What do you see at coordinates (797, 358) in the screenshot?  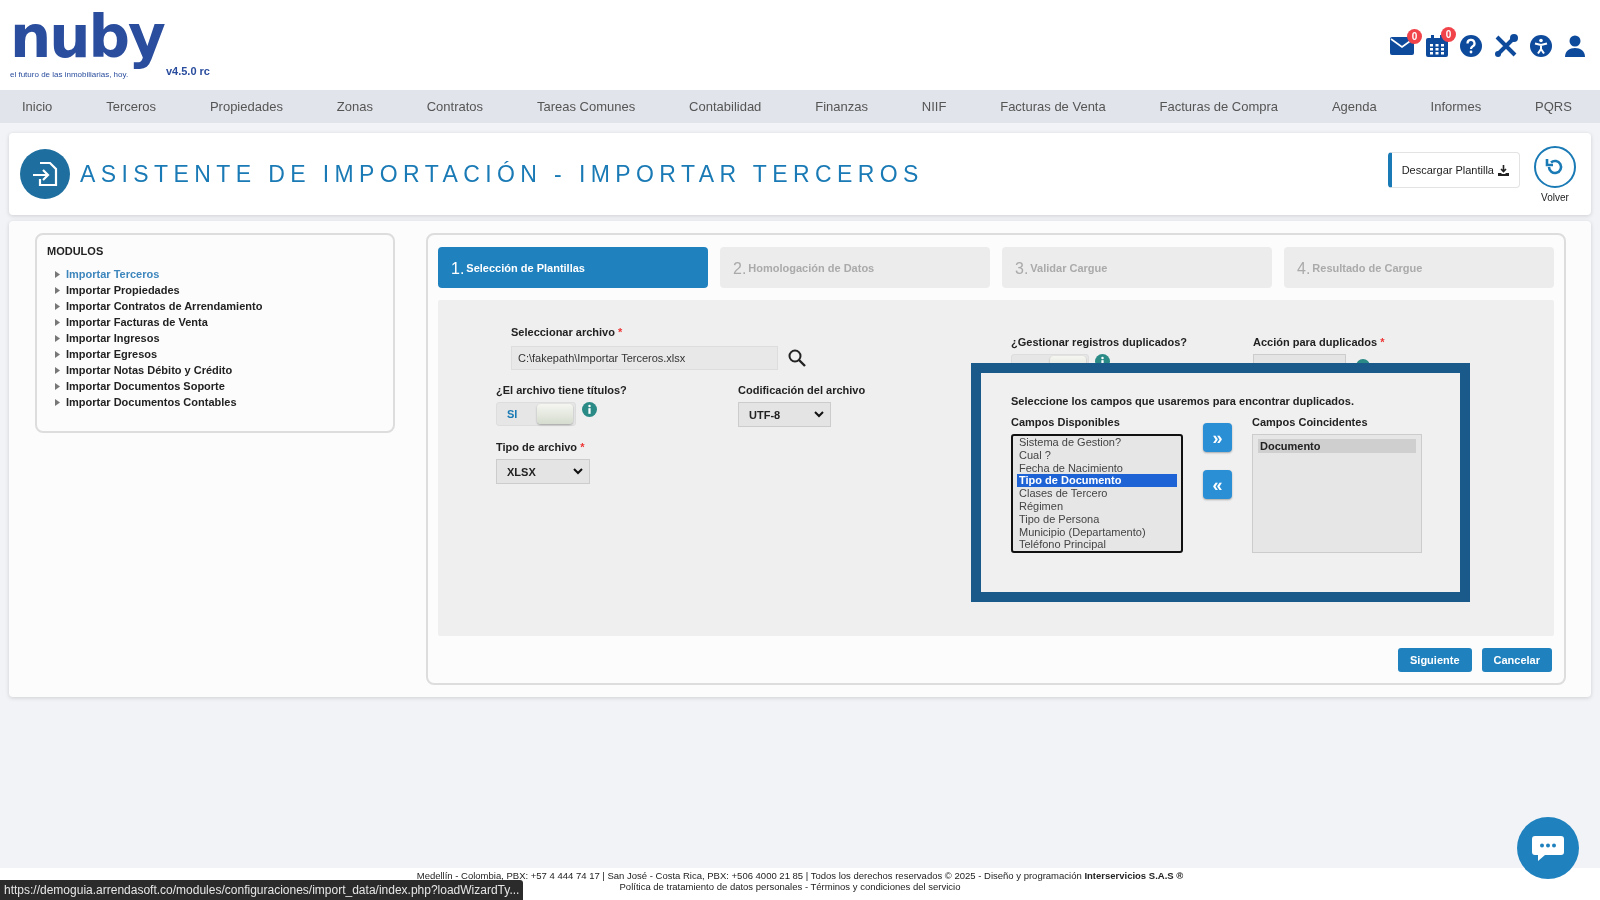 I see `search-icon` at bounding box center [797, 358].